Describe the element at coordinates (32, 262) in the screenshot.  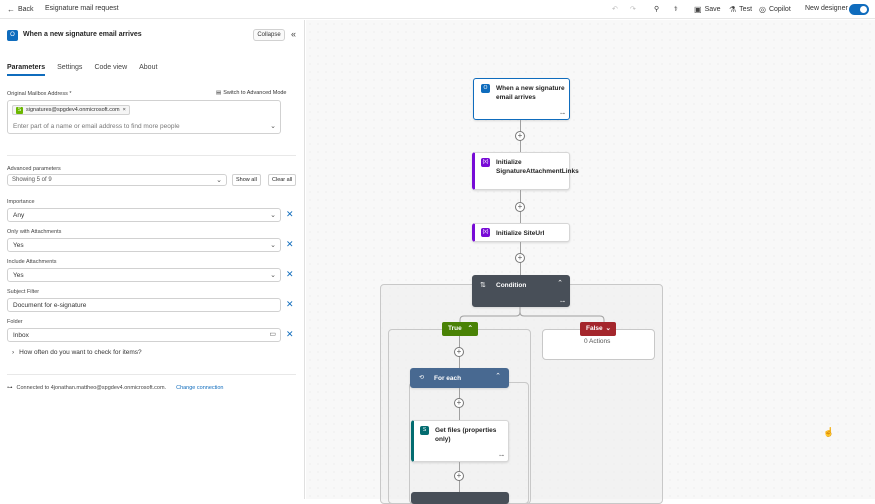
I see `include-label: Include Attachments` at that location.